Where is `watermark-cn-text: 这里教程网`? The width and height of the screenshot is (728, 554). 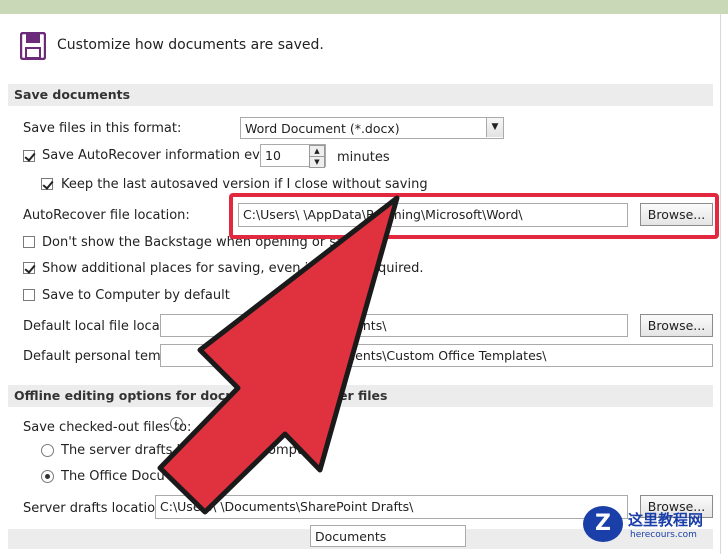
watermark-cn-text: 这里教程网 is located at coordinates (666, 520).